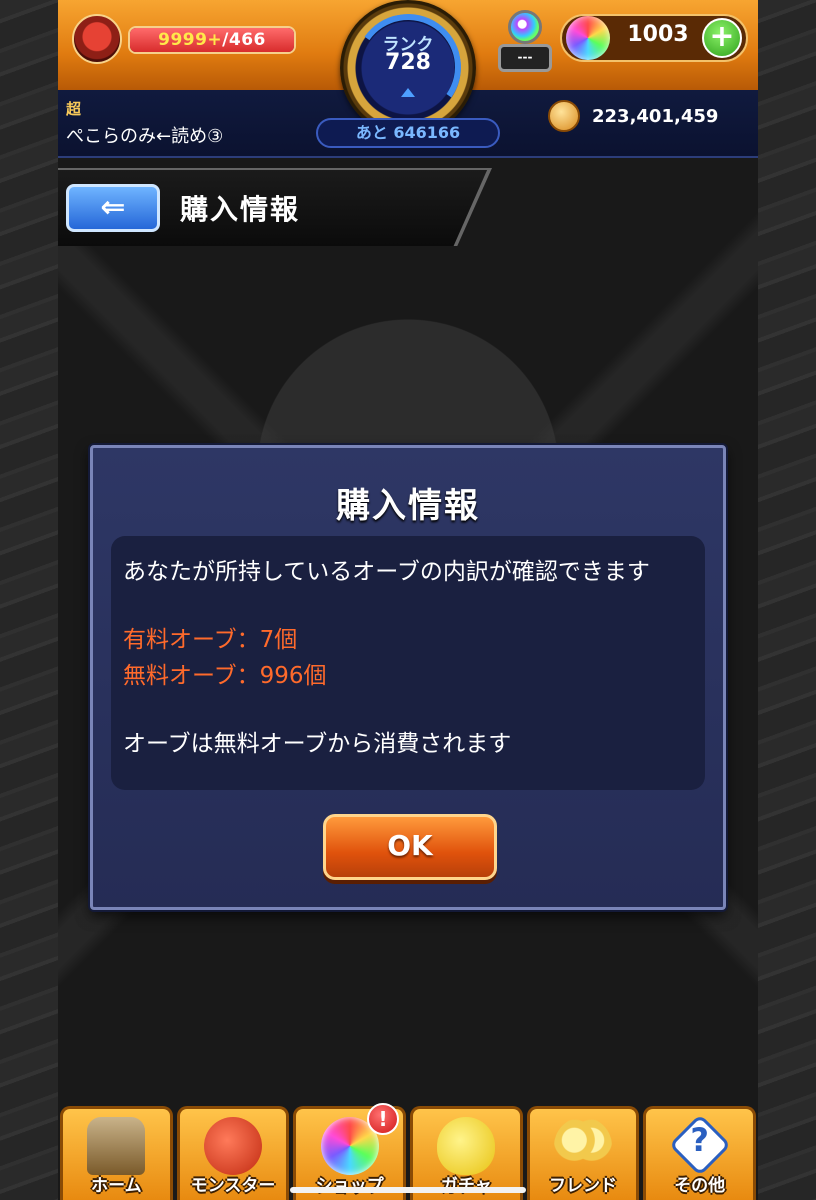 The image size is (816, 1200). Describe the element at coordinates (722, 38) in the screenshot. I see `add-orb-button: +` at that location.